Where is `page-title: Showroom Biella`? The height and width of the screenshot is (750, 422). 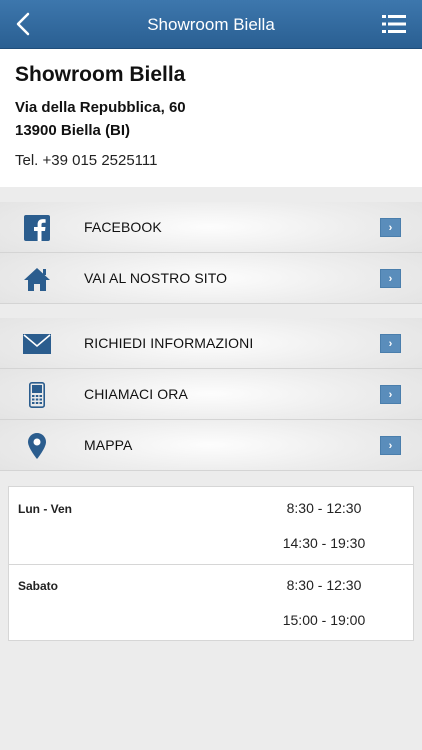
page-title: Showroom Biella is located at coordinates (211, 24).